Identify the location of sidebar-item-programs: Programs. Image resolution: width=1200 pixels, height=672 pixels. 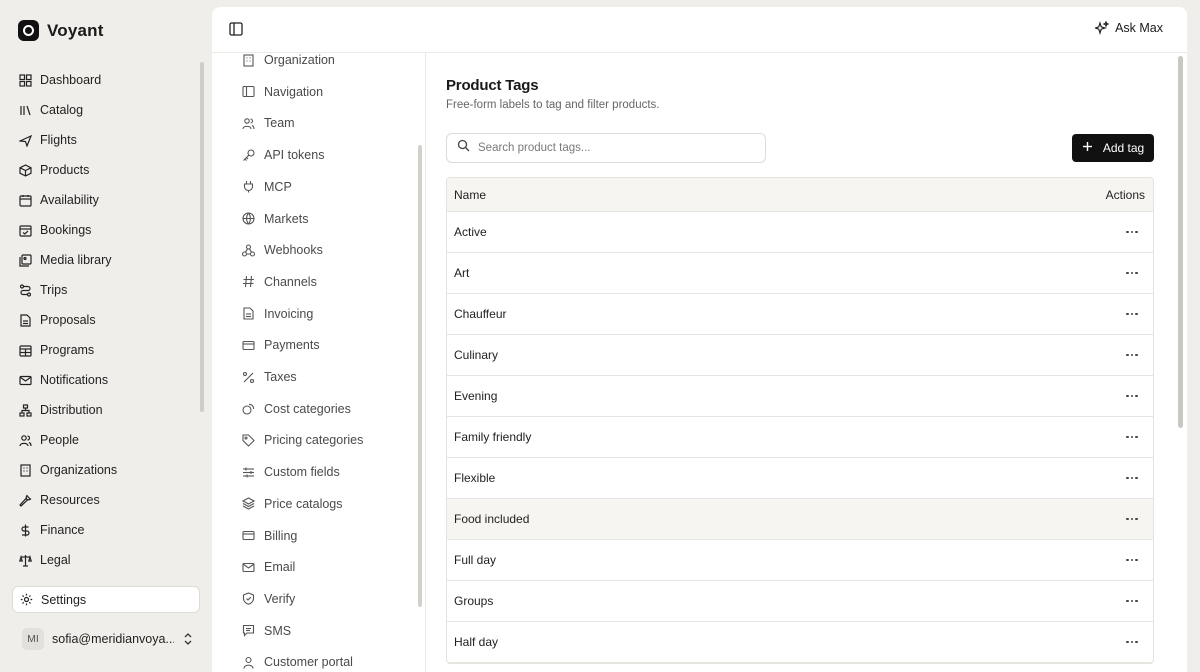
(106, 350).